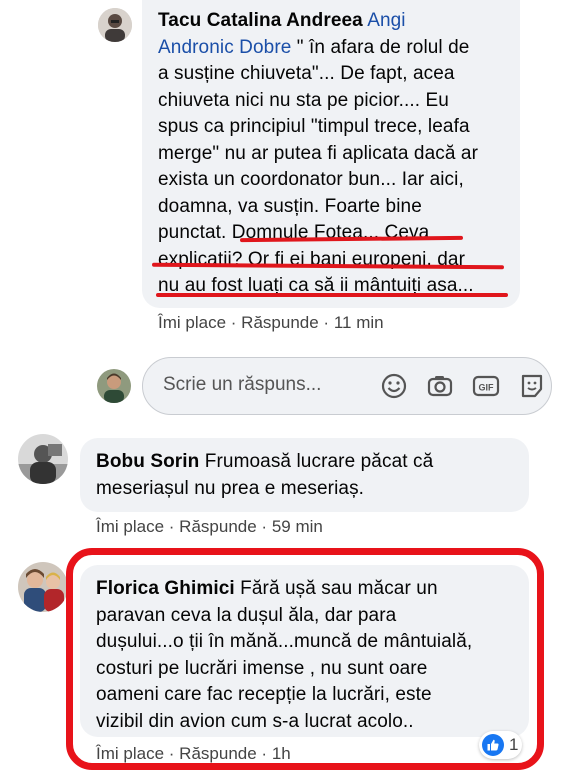  Describe the element at coordinates (332, 295) in the screenshot. I see `red-underline` at that location.